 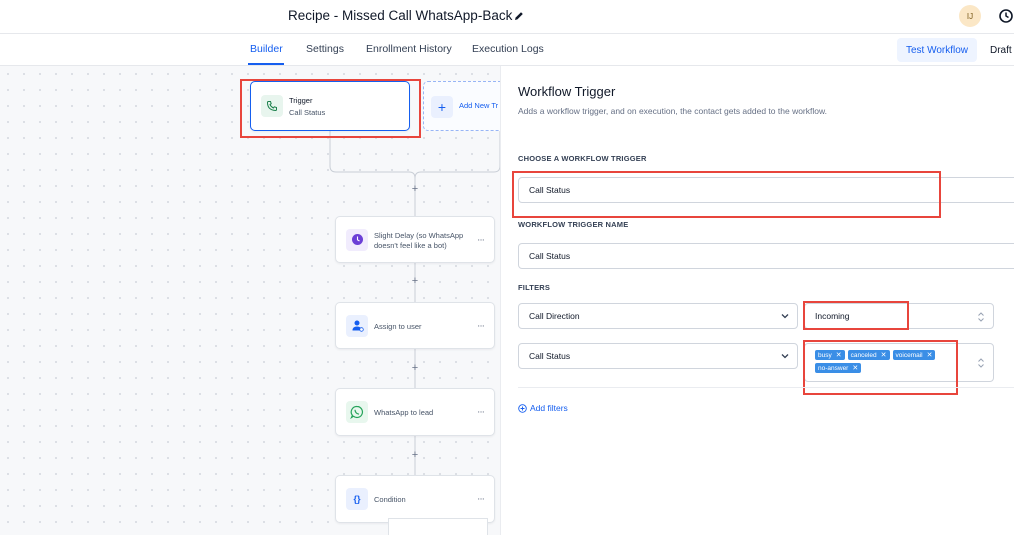 I want to click on tab-builder: Builder, so click(x=266, y=49).